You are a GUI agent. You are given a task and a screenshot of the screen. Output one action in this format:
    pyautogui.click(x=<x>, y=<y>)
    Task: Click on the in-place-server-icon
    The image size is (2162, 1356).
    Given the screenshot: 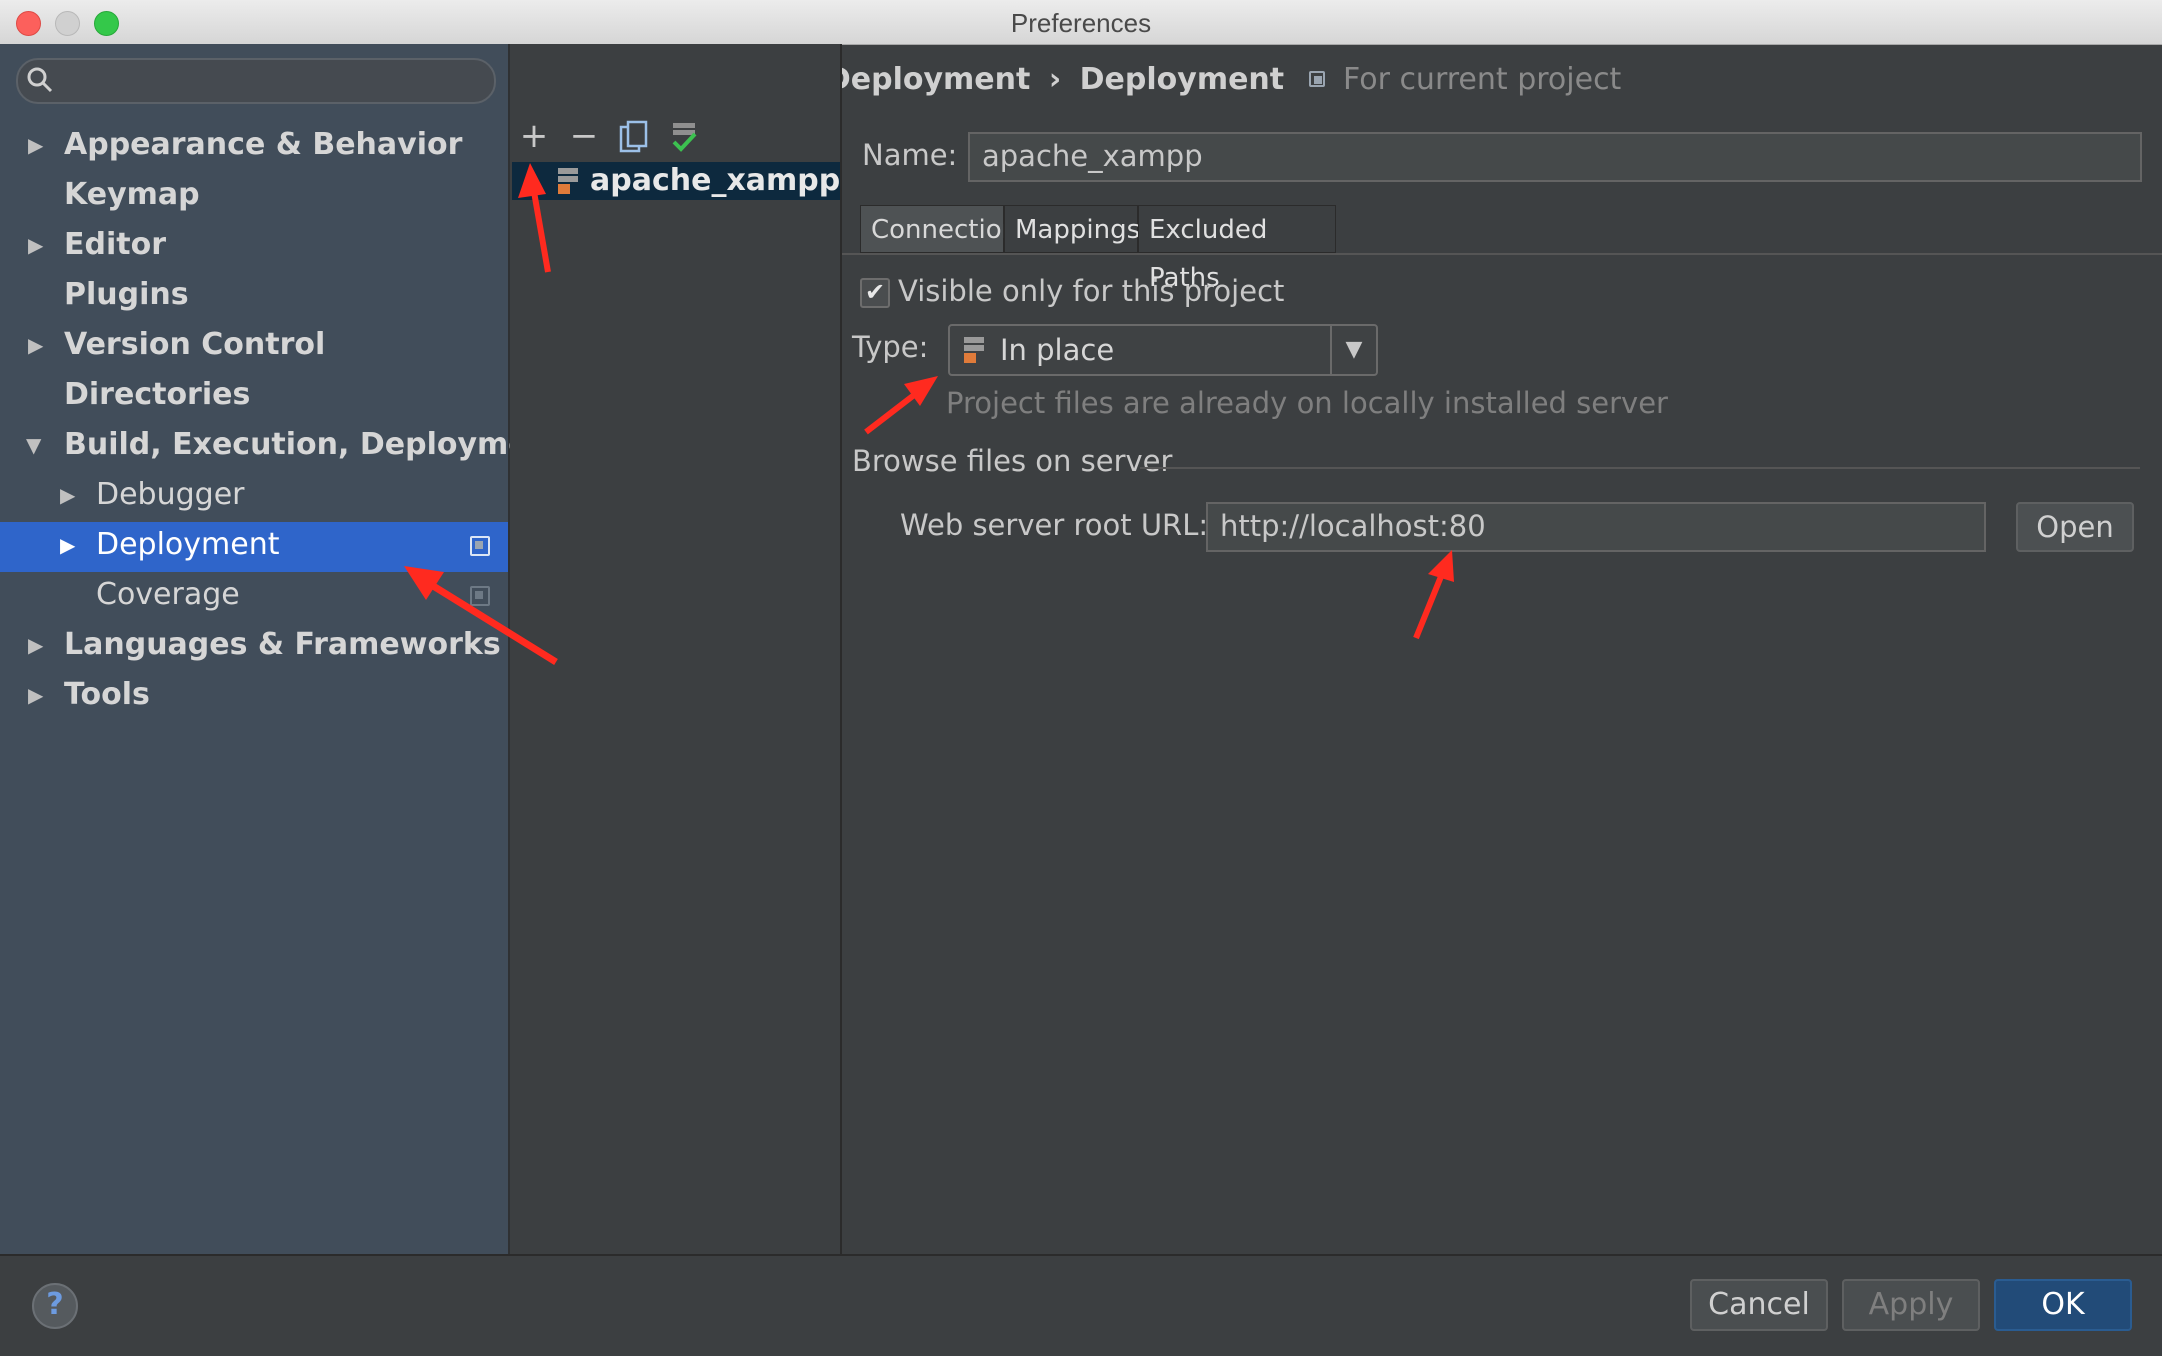 What is the action you would take?
    pyautogui.click(x=974, y=350)
    